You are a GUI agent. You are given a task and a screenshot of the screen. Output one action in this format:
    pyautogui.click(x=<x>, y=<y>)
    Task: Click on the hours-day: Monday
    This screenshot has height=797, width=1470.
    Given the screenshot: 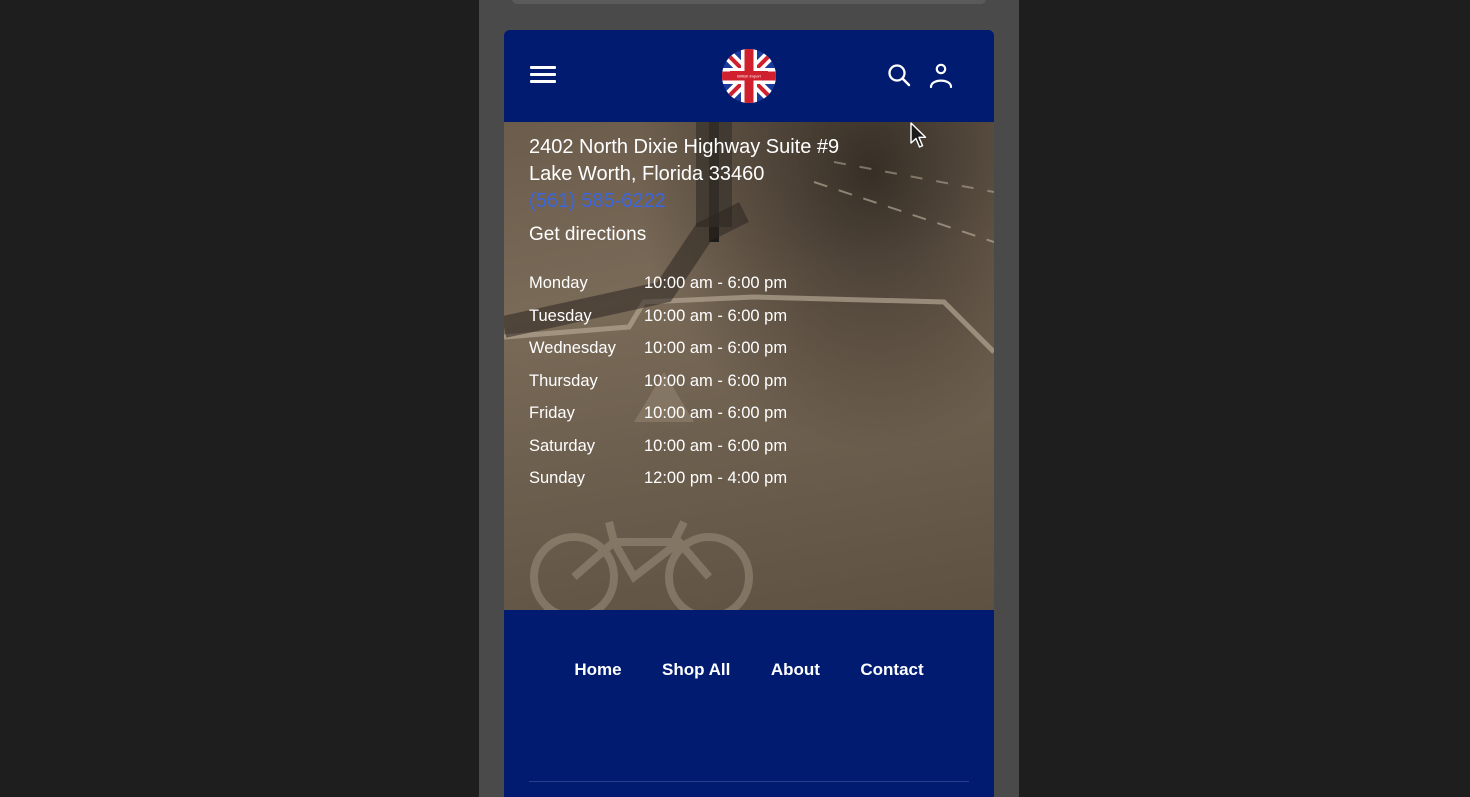 What is the action you would take?
    pyautogui.click(x=558, y=283)
    